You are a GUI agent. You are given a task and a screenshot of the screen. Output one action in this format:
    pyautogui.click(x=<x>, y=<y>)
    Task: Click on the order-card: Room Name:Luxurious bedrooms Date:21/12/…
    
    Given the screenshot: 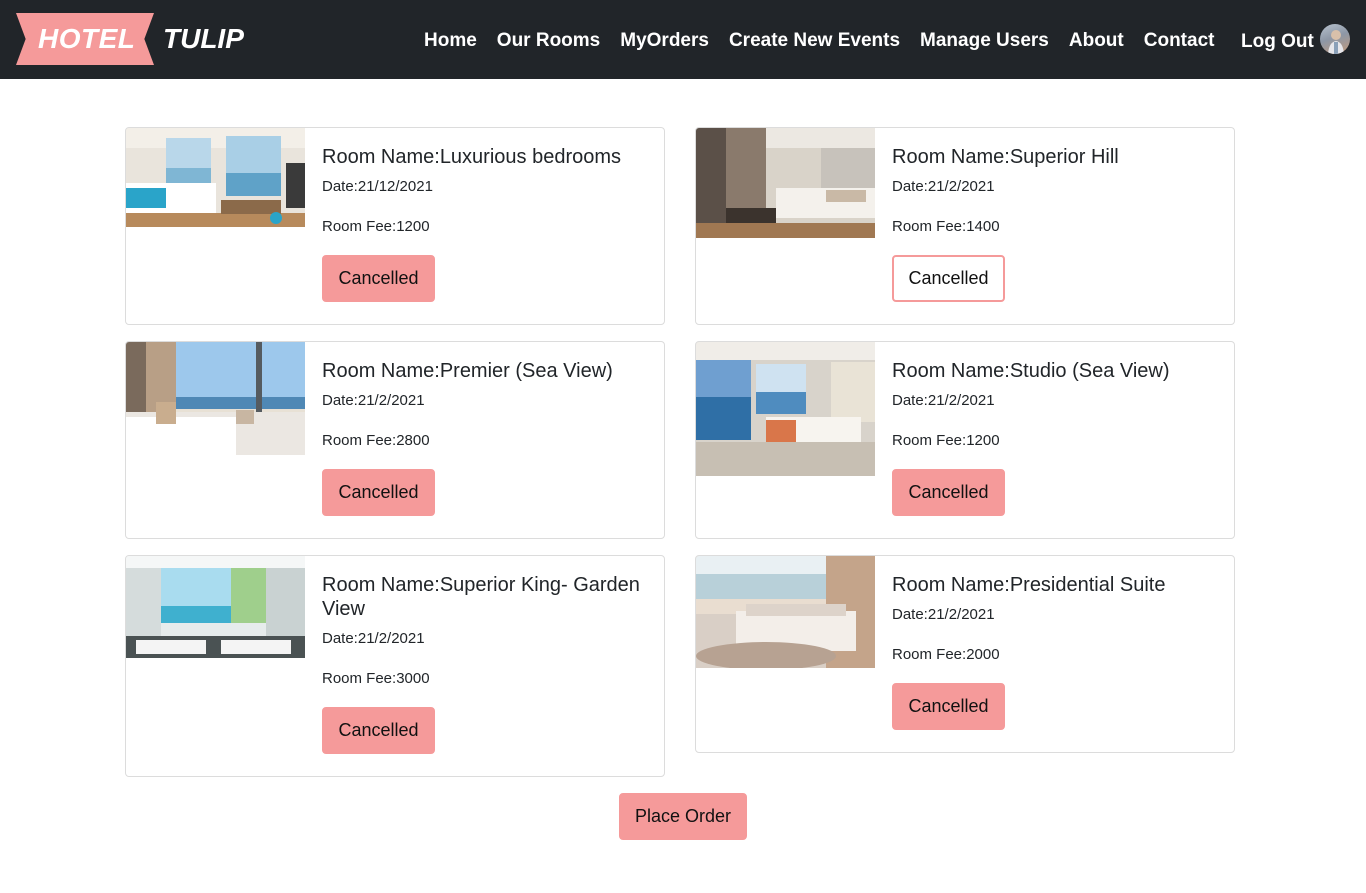 What is the action you would take?
    pyautogui.click(x=395, y=226)
    